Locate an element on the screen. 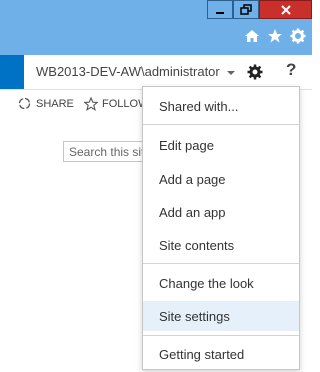  menu-item-change-the-look: Change the look is located at coordinates (221, 283).